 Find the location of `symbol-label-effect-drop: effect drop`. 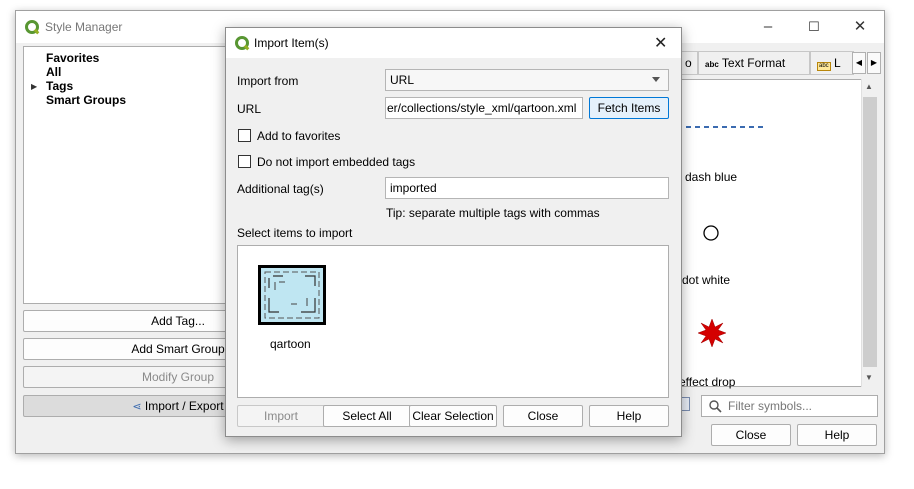

symbol-label-effect-drop: effect drop is located at coordinates (707, 382).